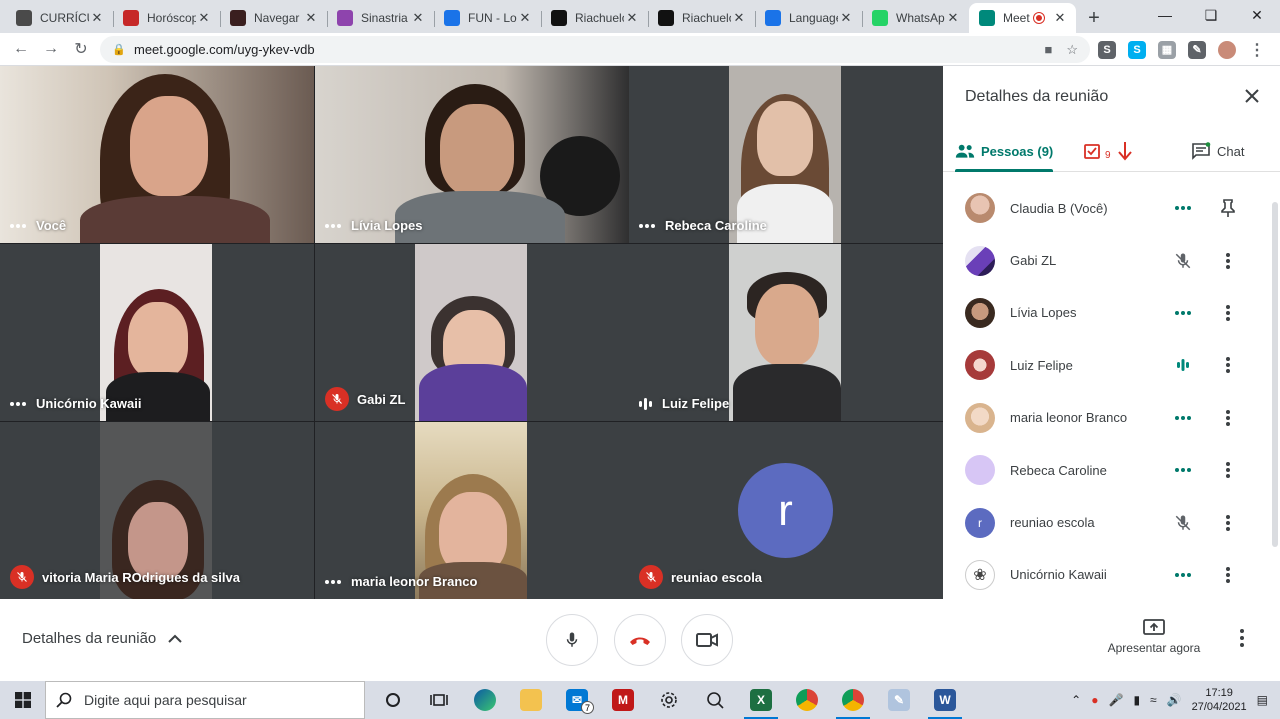  I want to click on browser-tab: Meet ✕, so click(1022, 18).